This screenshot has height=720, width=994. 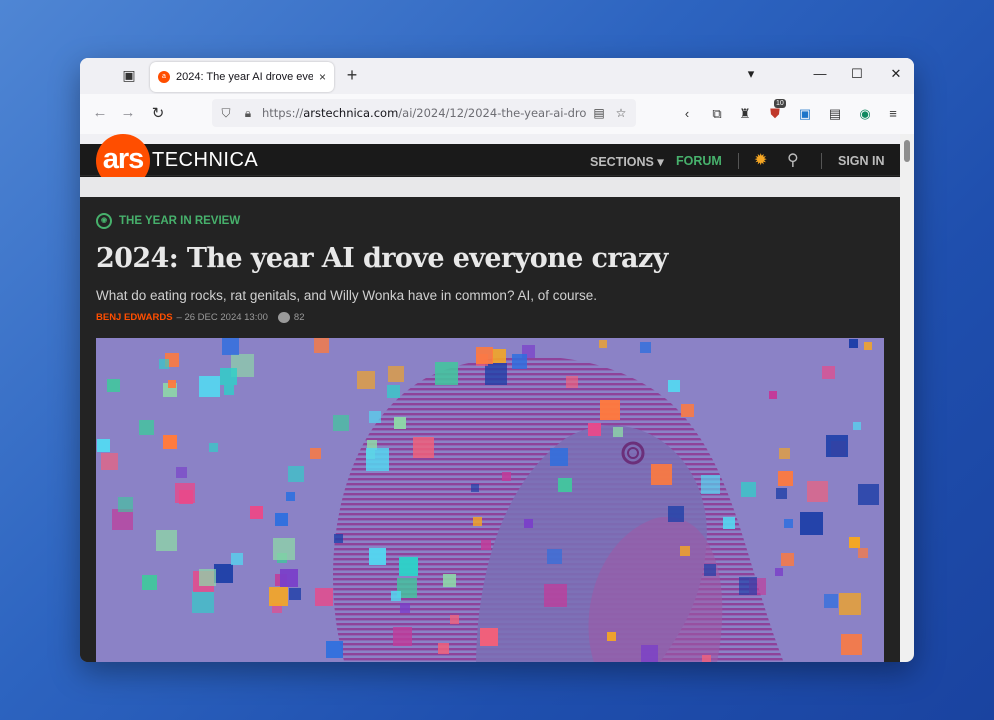 What do you see at coordinates (776, 111) in the screenshot?
I see `ublock-shield-icon: ⛊ 10` at bounding box center [776, 111].